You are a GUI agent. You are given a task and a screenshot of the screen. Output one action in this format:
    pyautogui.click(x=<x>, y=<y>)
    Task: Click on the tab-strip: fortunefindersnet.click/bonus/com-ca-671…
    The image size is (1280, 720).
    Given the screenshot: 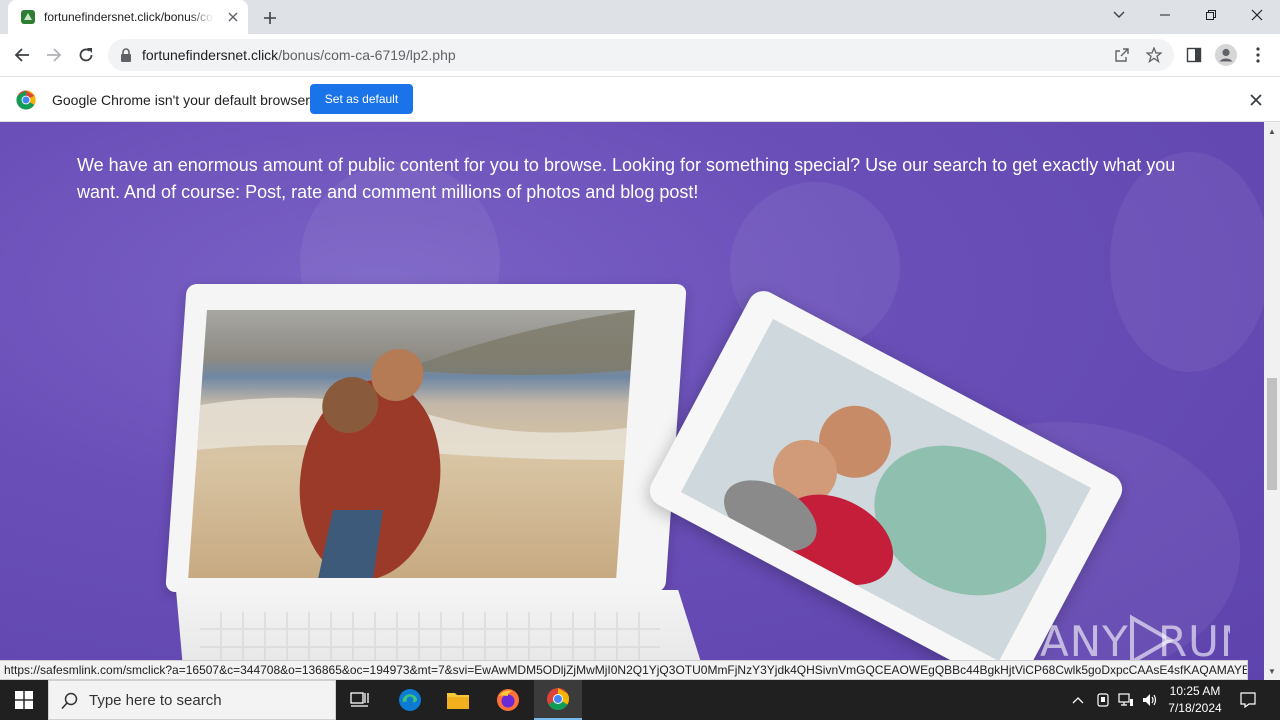 What is the action you would take?
    pyautogui.click(x=640, y=17)
    